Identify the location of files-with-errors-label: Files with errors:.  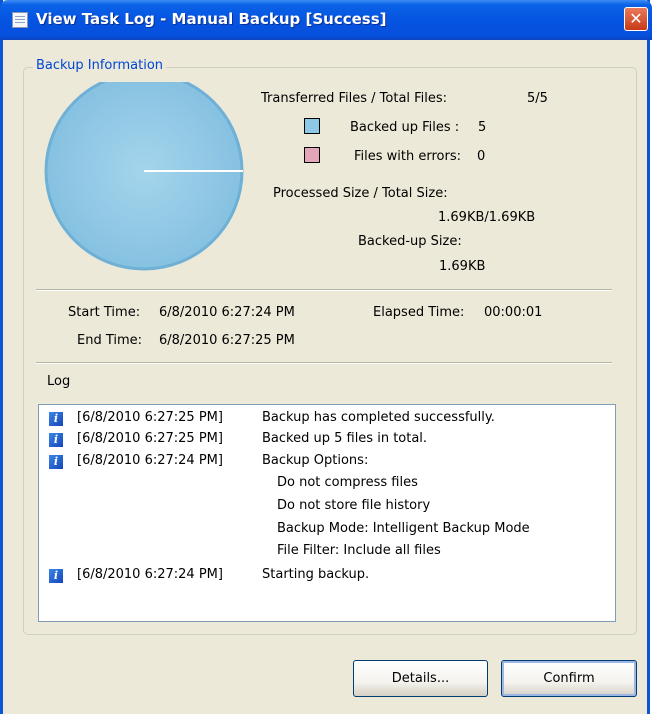
(407, 156).